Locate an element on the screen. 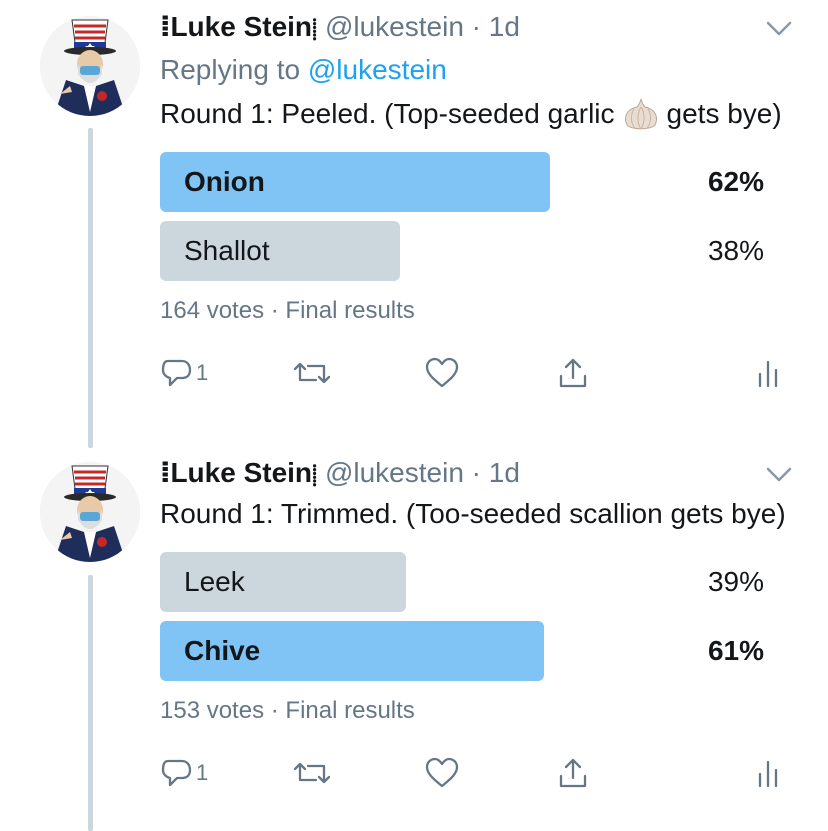 Image resolution: width=828 pixels, height=831 pixels. poll-option-label: Onion is located at coordinates (224, 181).